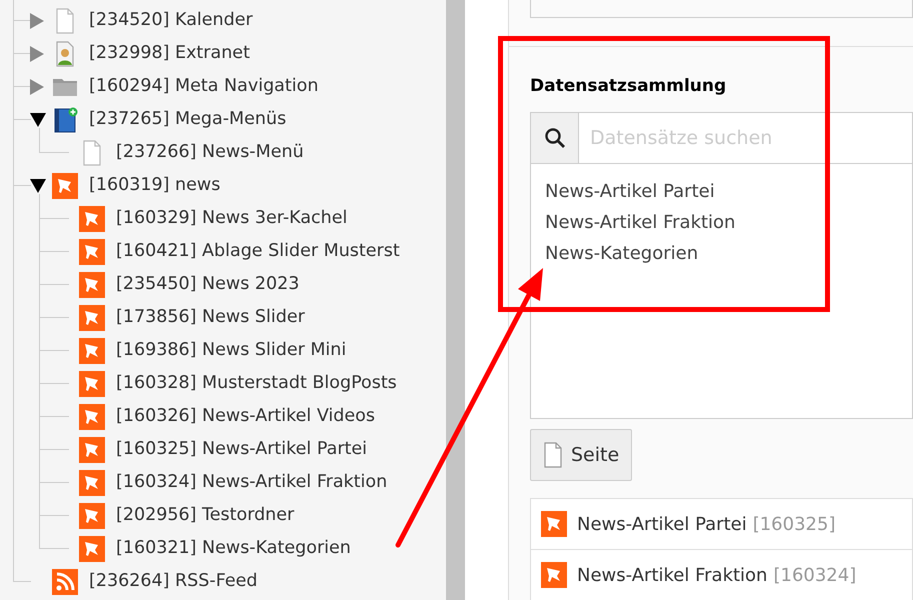 This screenshot has height=600, width=913. What do you see at coordinates (187, 119) in the screenshot?
I see `tree-item-label: [237265] Mega-Menüs` at bounding box center [187, 119].